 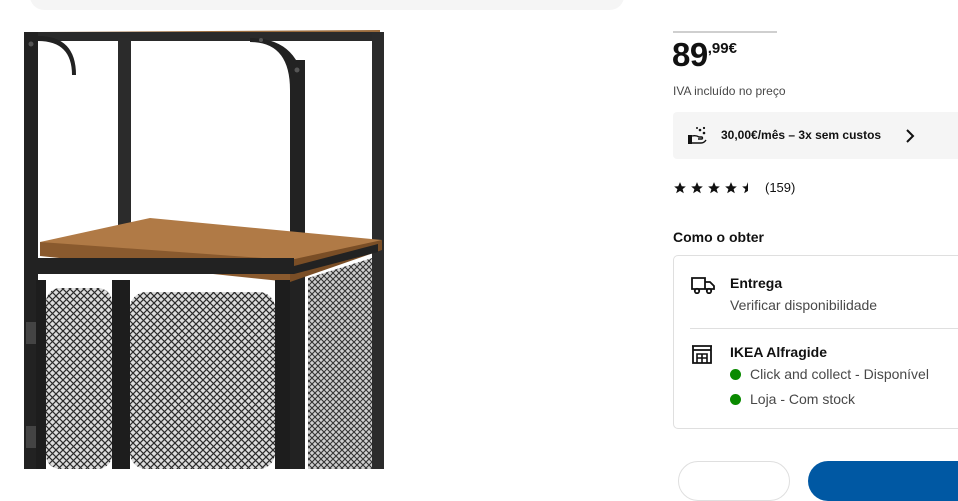 What do you see at coordinates (729, 91) in the screenshot?
I see `vat-note: IVA incluído no preço` at bounding box center [729, 91].